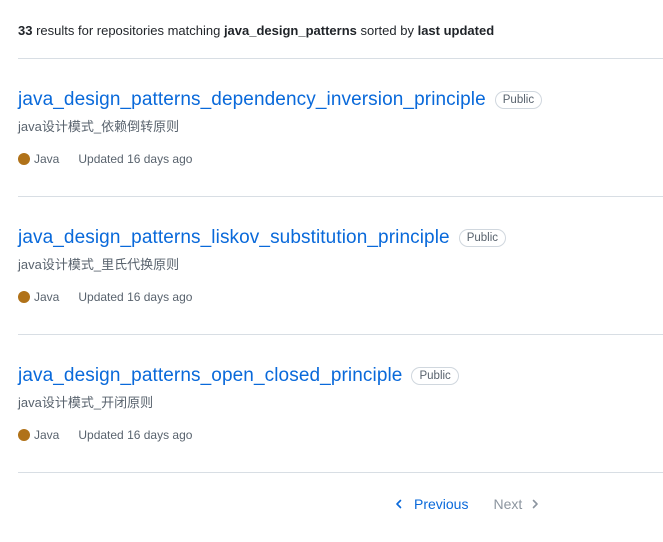 The width and height of the screenshot is (663, 542). What do you see at coordinates (535, 504) in the screenshot?
I see `chevron-right-icon` at bounding box center [535, 504].